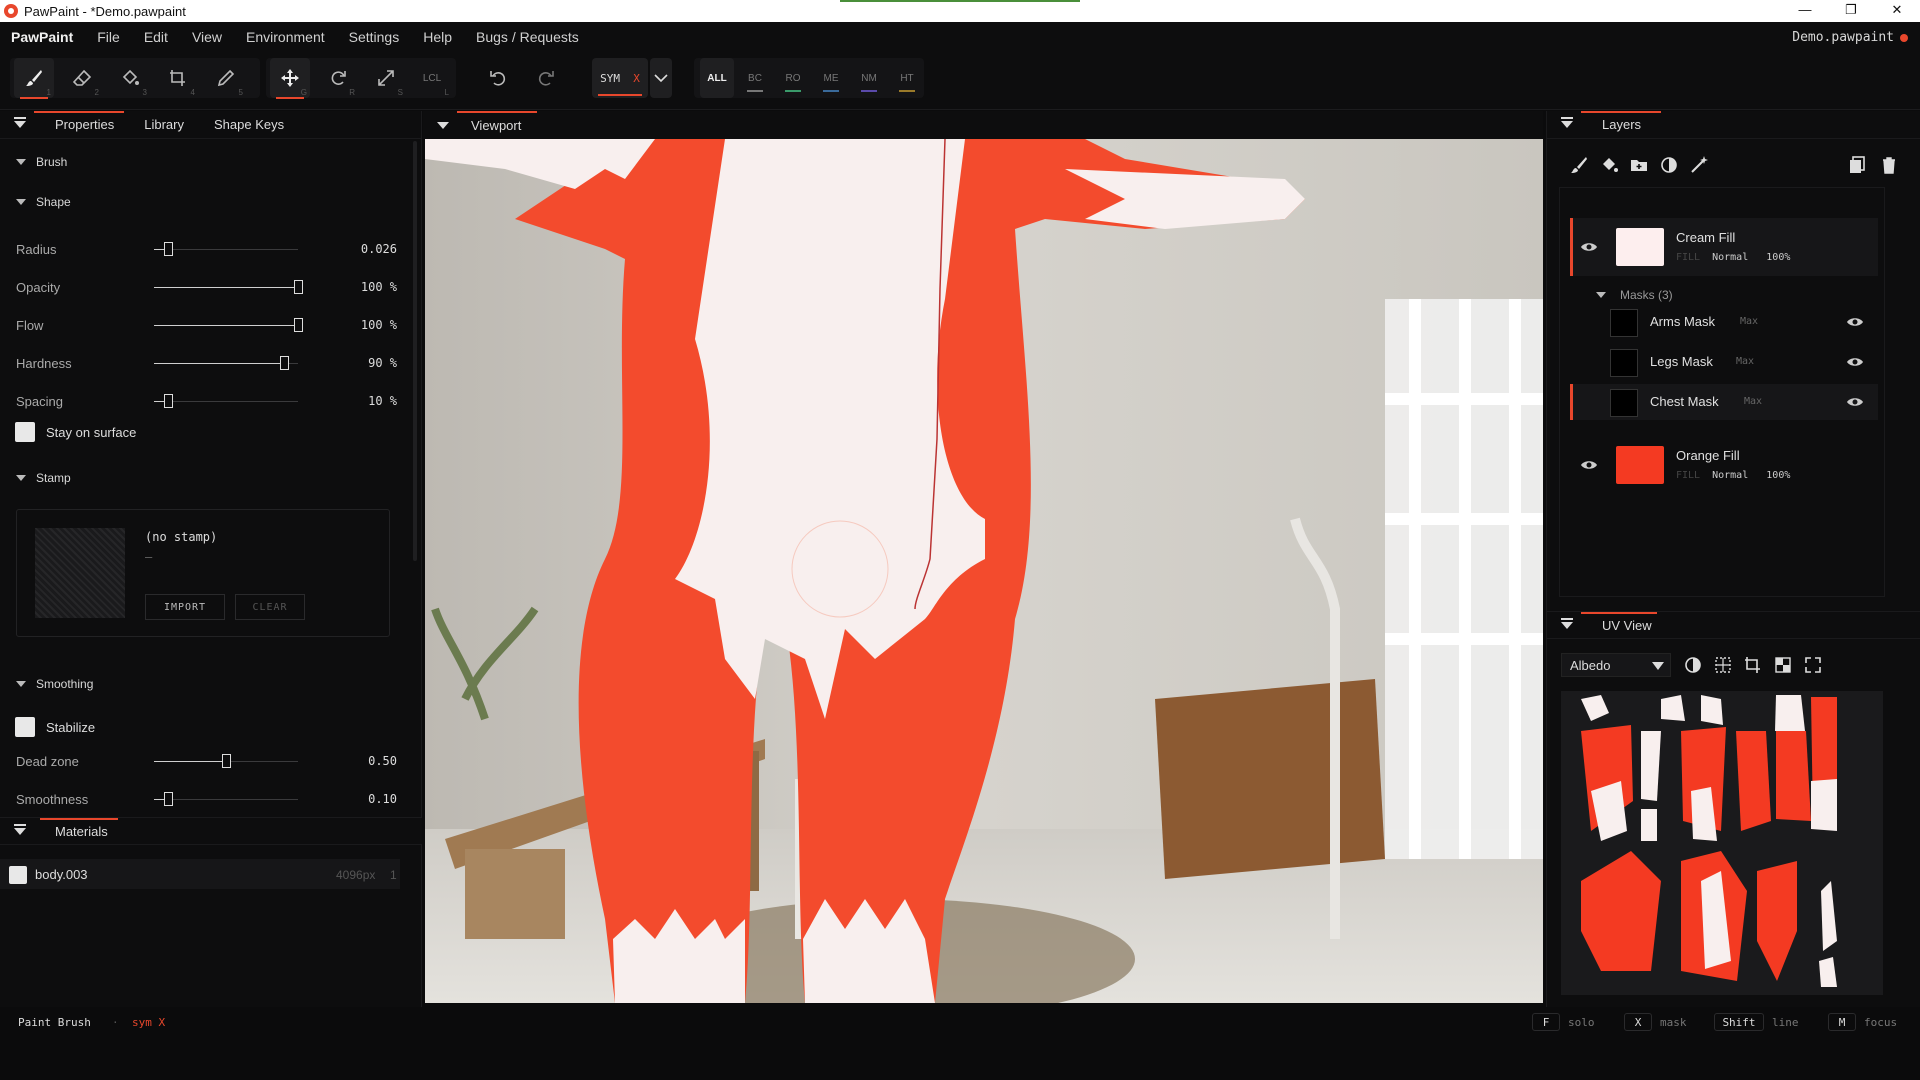 The height and width of the screenshot is (1080, 1920). I want to click on material-row: body.003 4096px 1, so click(200, 874).